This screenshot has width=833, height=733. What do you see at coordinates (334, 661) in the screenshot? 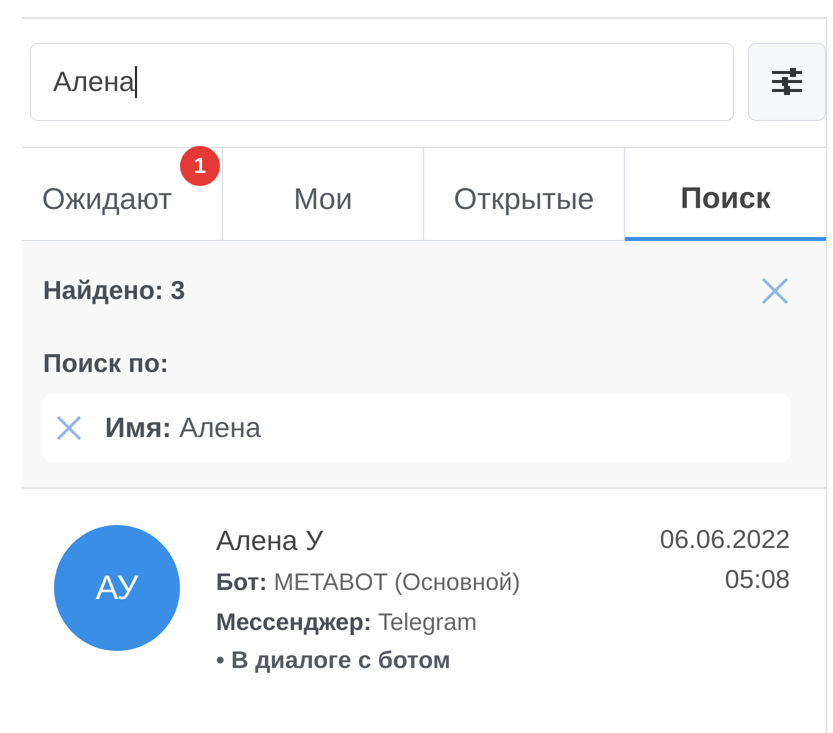
I see `dialog-status: • В диалоге с ботом` at bounding box center [334, 661].